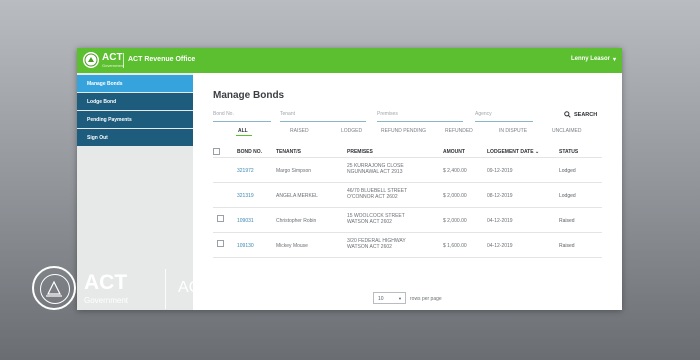  I want to click on bond-no-placeholder: Bond No., so click(223, 114).